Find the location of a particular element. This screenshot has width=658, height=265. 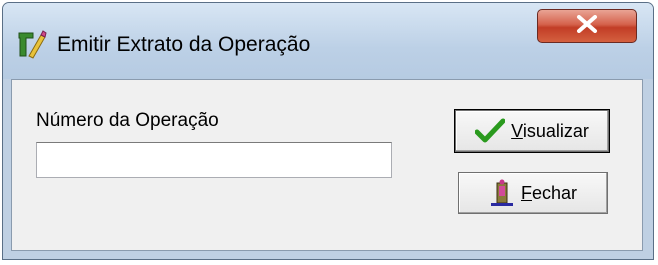

view-button-label: Visualizar is located at coordinates (550, 130).